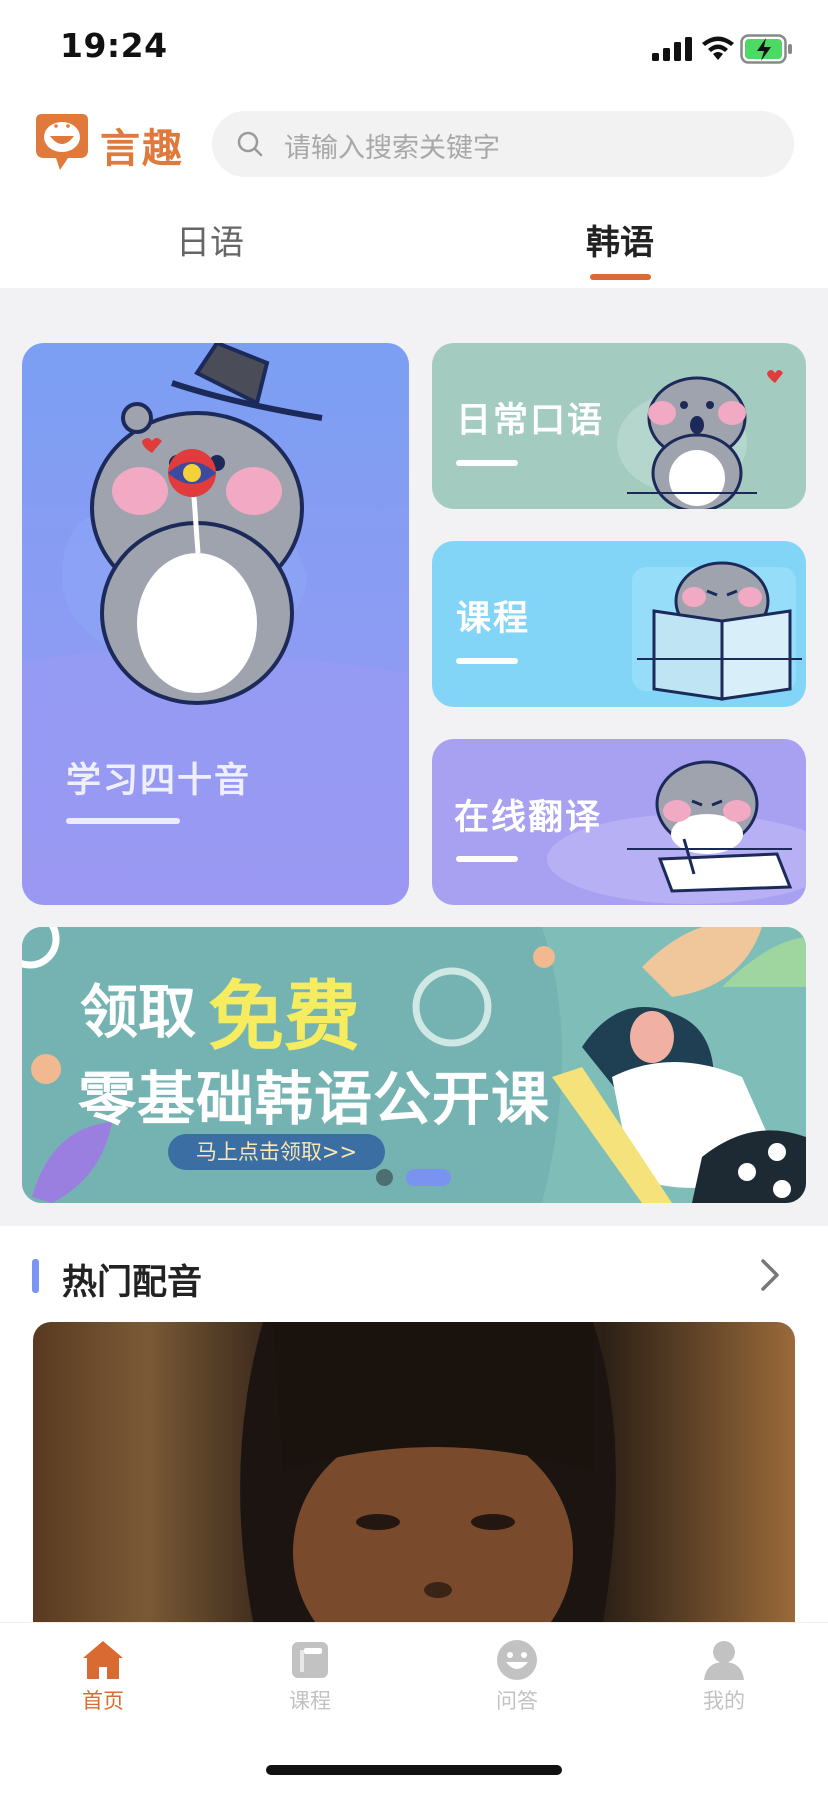 The height and width of the screenshot is (1793, 828). I want to click on carousel-dot-active, so click(428, 1177).